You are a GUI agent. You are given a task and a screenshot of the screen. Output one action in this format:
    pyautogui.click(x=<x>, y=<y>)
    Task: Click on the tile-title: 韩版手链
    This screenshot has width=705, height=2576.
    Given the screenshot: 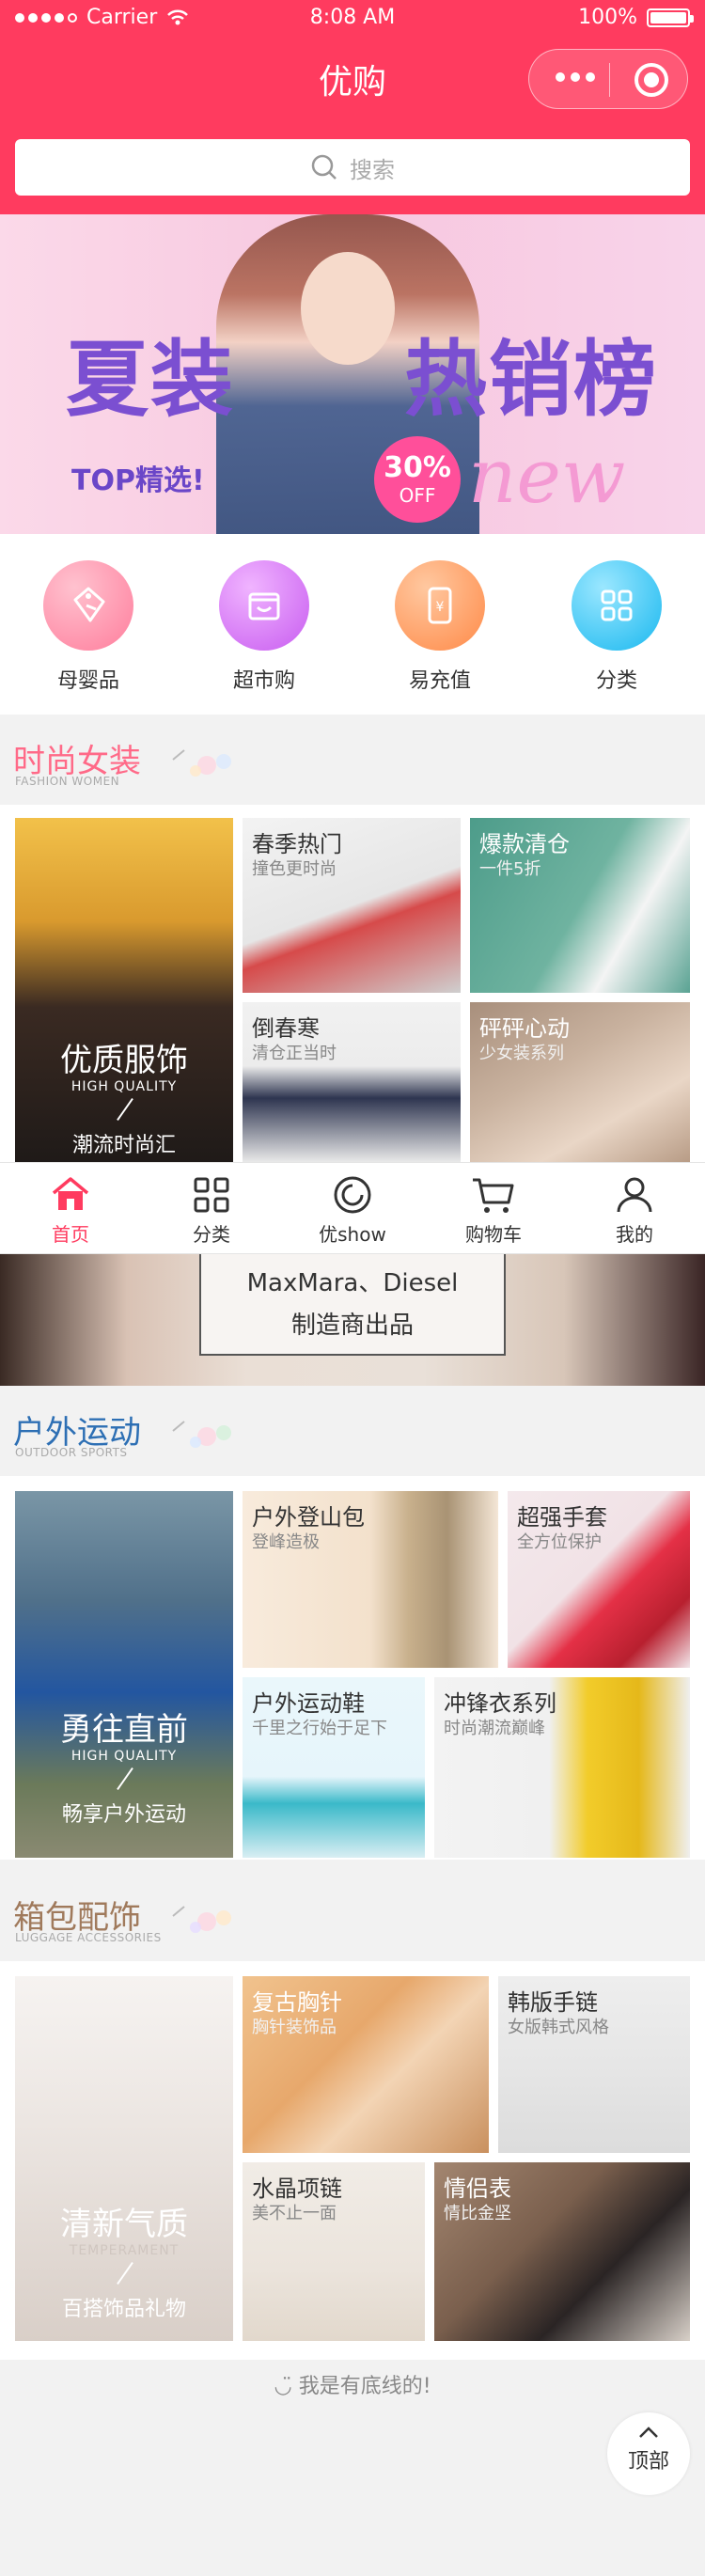 What is the action you would take?
    pyautogui.click(x=553, y=2002)
    